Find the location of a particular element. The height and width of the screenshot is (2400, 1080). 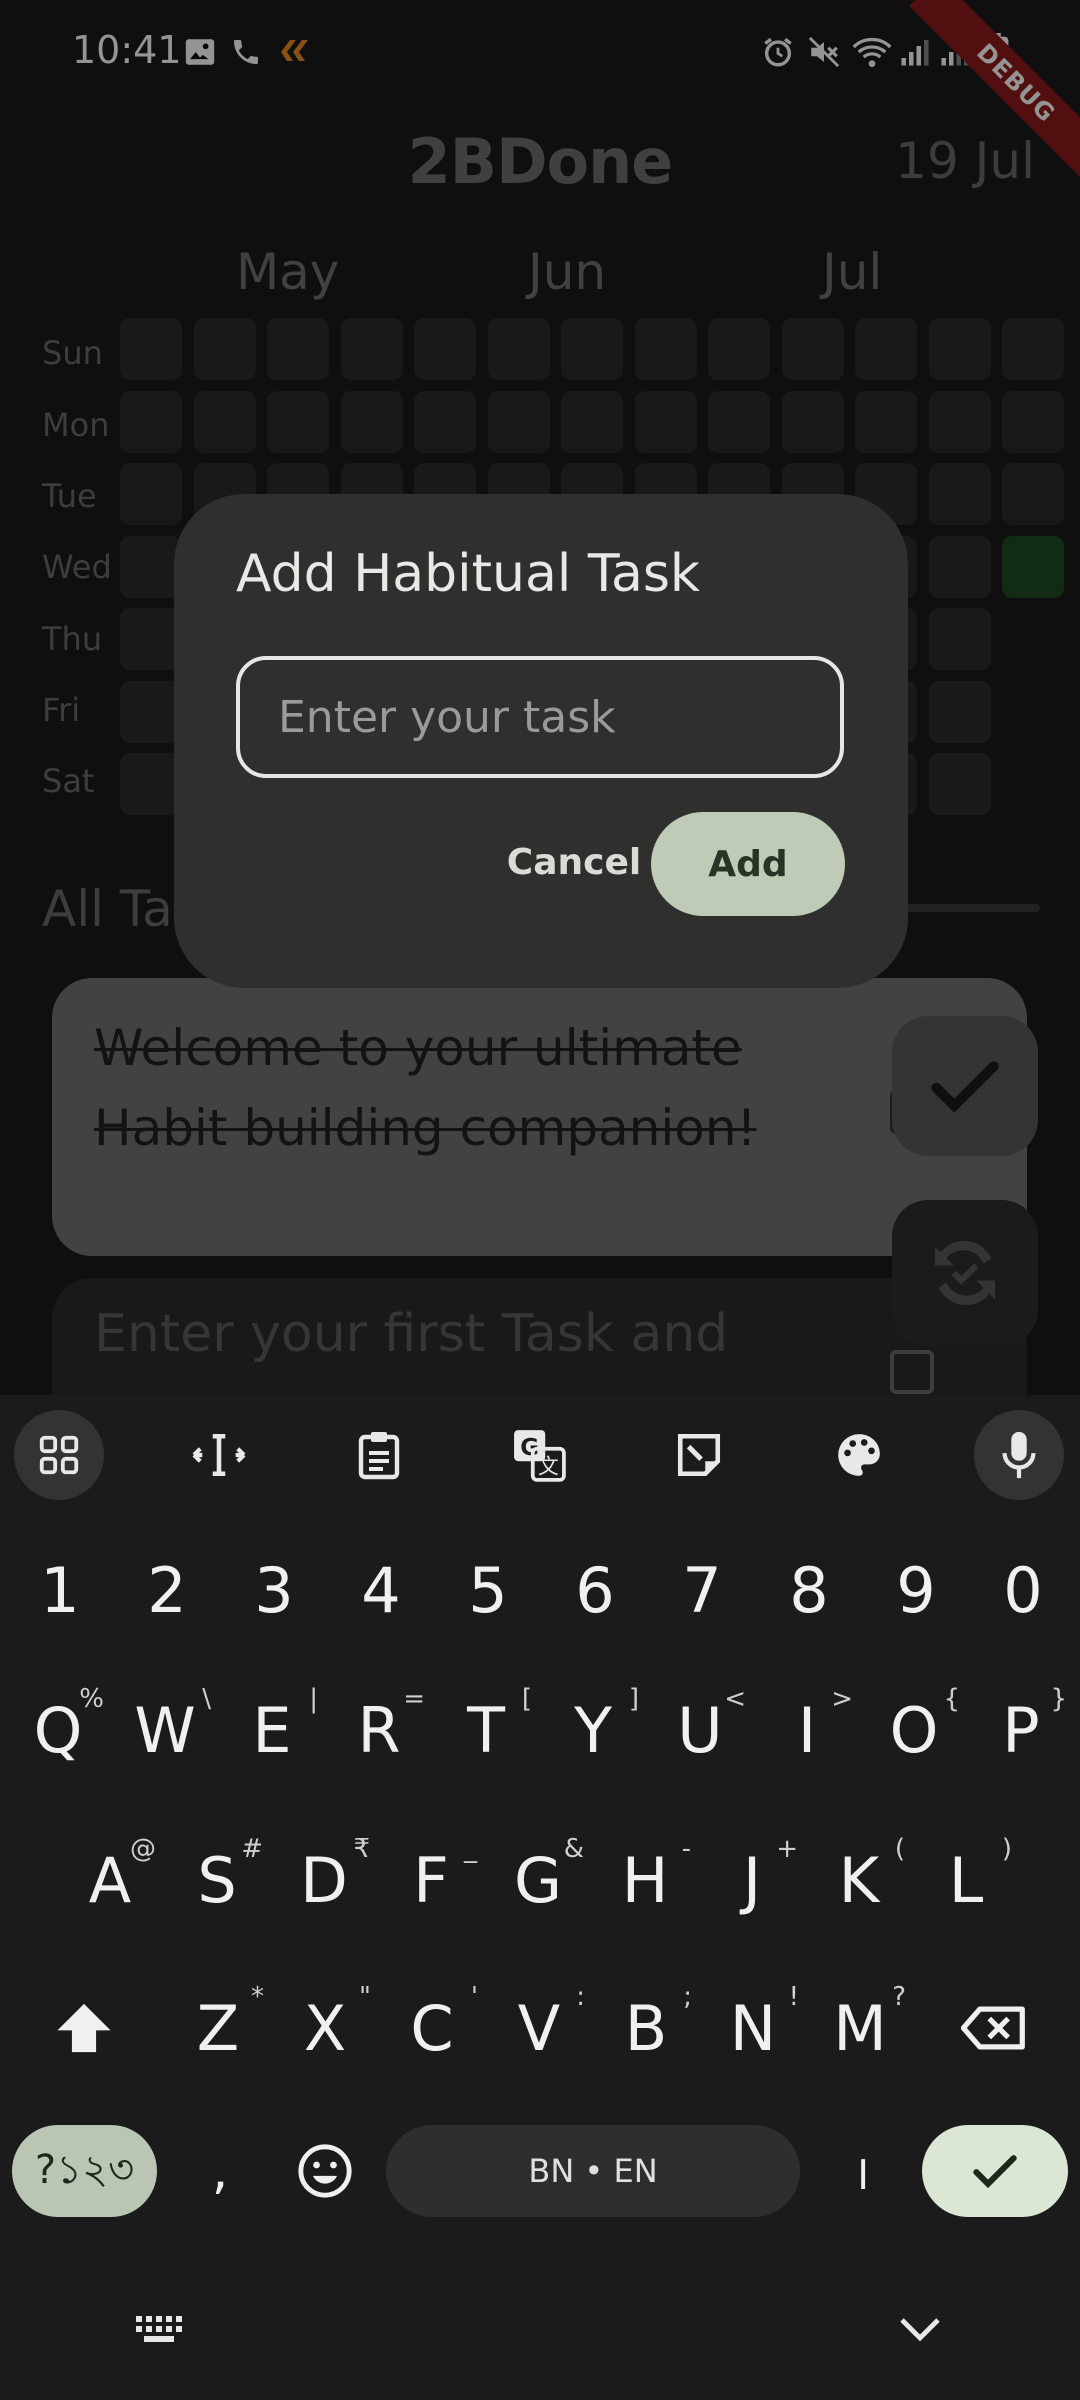

palette-icon is located at coordinates (859, 1455).